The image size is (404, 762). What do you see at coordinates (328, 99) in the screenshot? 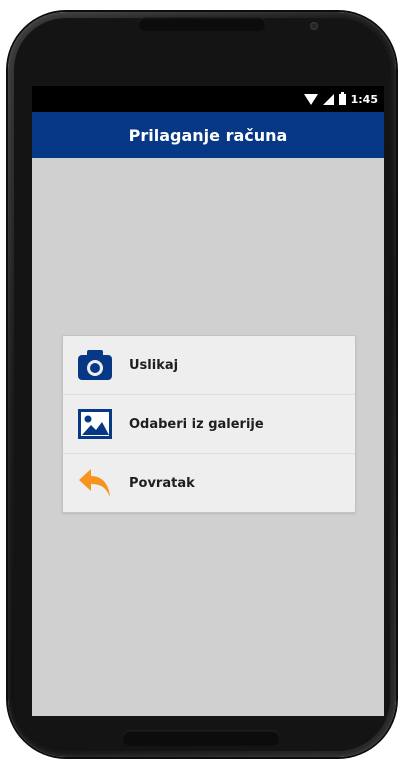
I see `signal-icon` at bounding box center [328, 99].